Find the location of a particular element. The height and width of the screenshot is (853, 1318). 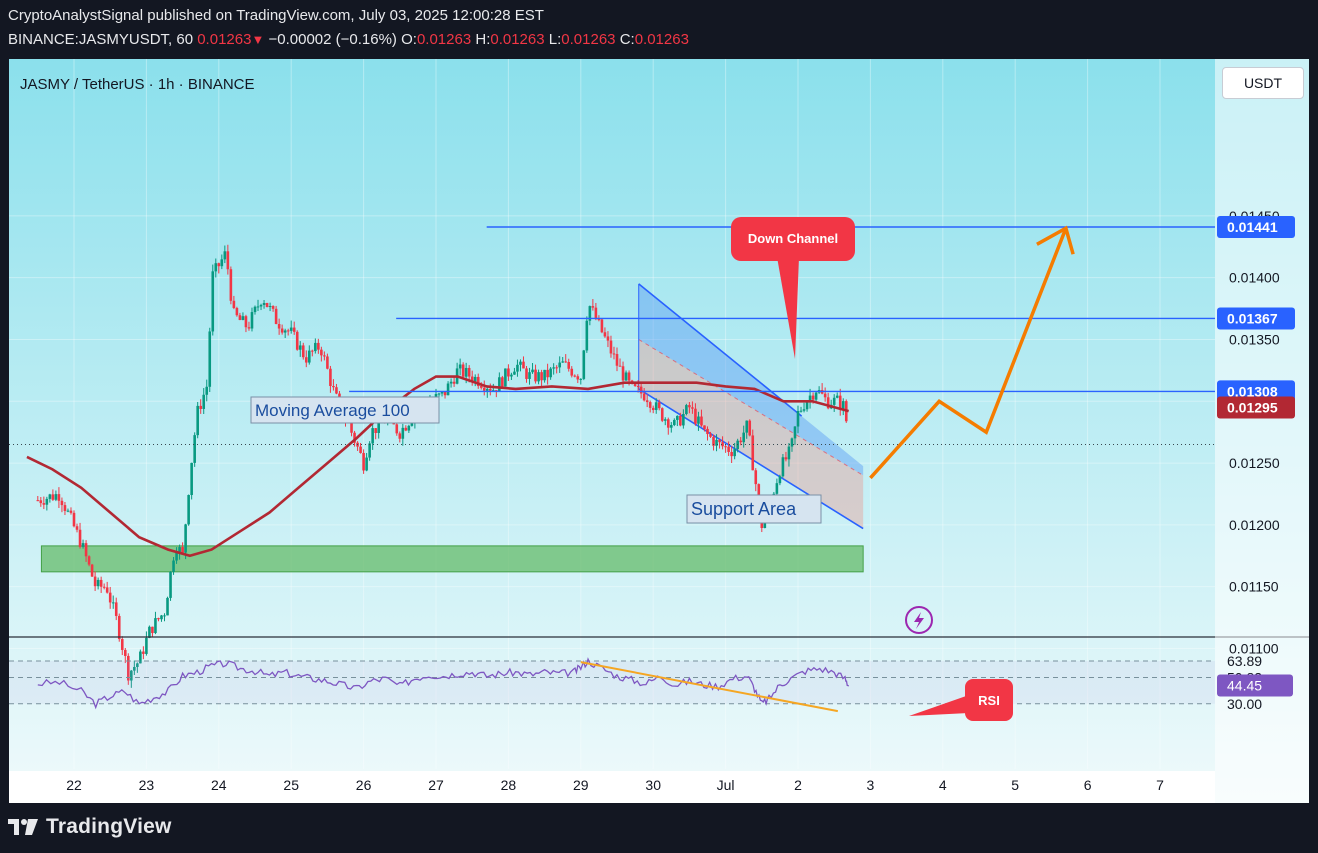

time-tick-label: 2 is located at coordinates (798, 785).